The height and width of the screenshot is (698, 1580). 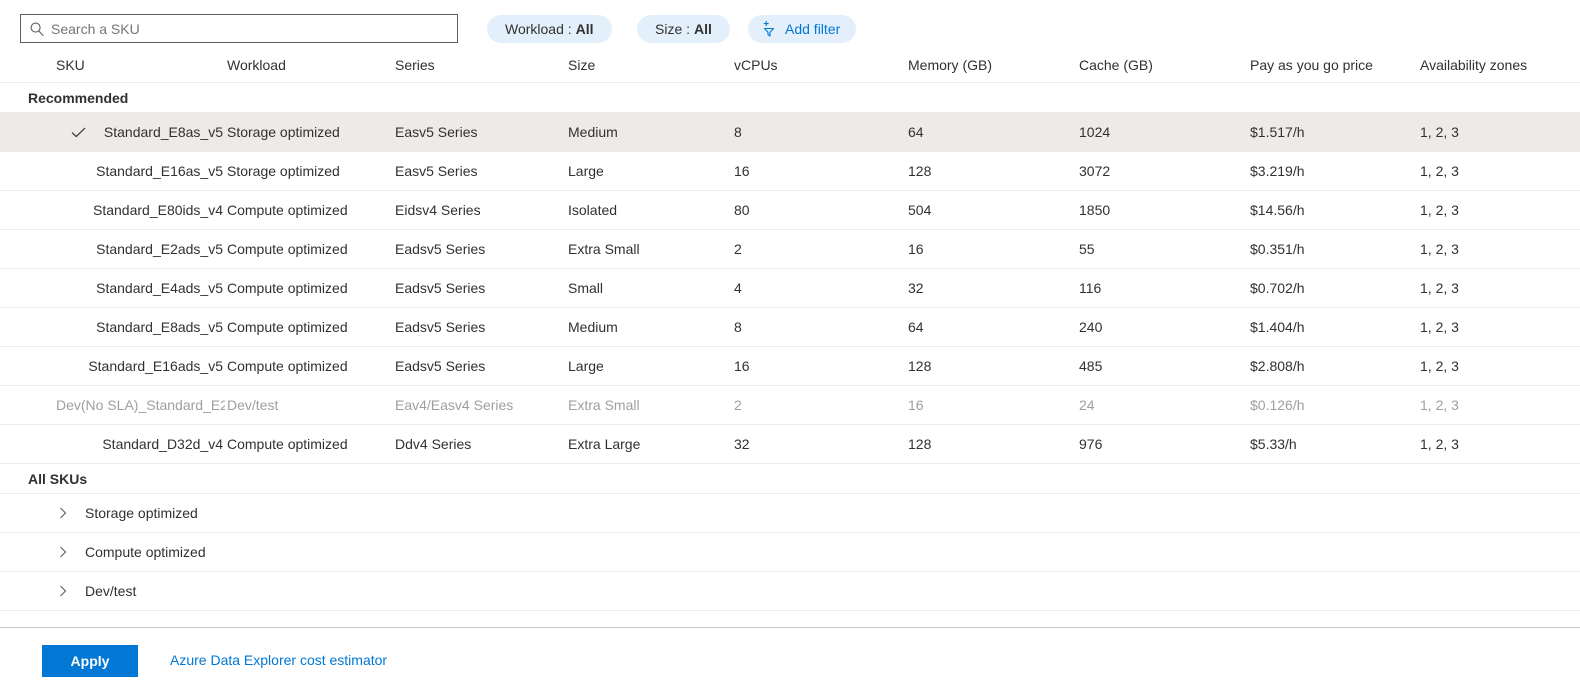 What do you see at coordinates (145, 552) in the screenshot?
I see `sku-category-label: Compute optimized` at bounding box center [145, 552].